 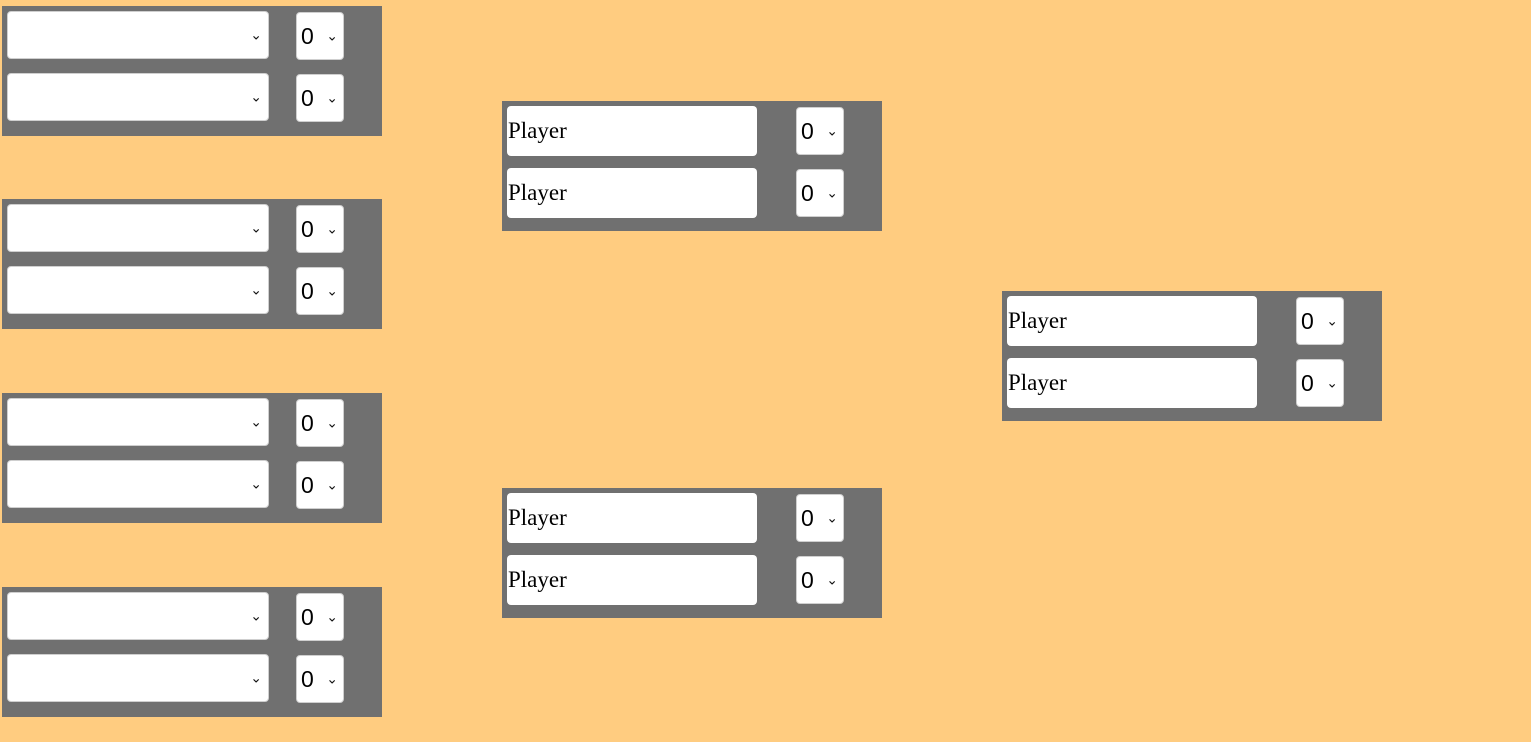 What do you see at coordinates (192, 264) in the screenshot?
I see `round1-match-2: ⌄ 0 ⌄ ⌄ 0 ⌄` at bounding box center [192, 264].